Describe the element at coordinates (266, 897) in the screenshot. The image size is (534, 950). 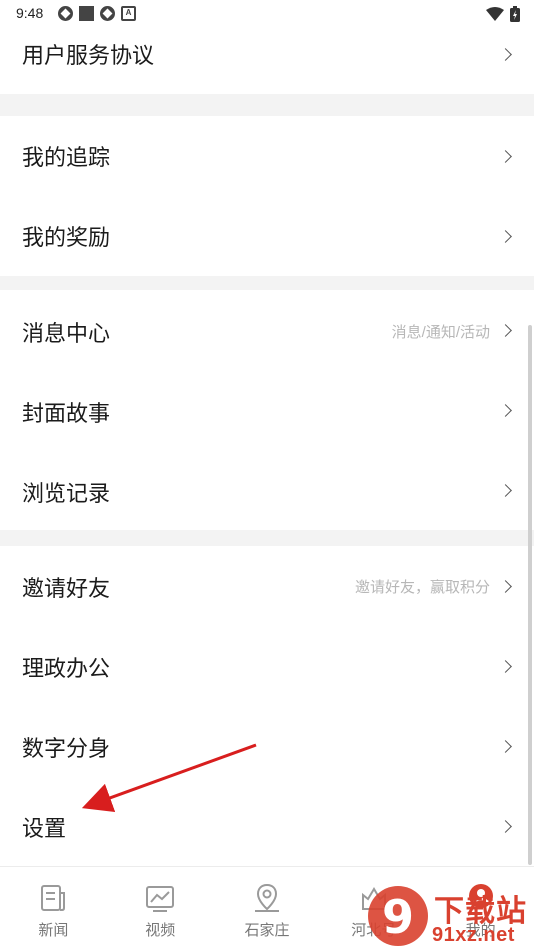
I see `location-icon` at that location.